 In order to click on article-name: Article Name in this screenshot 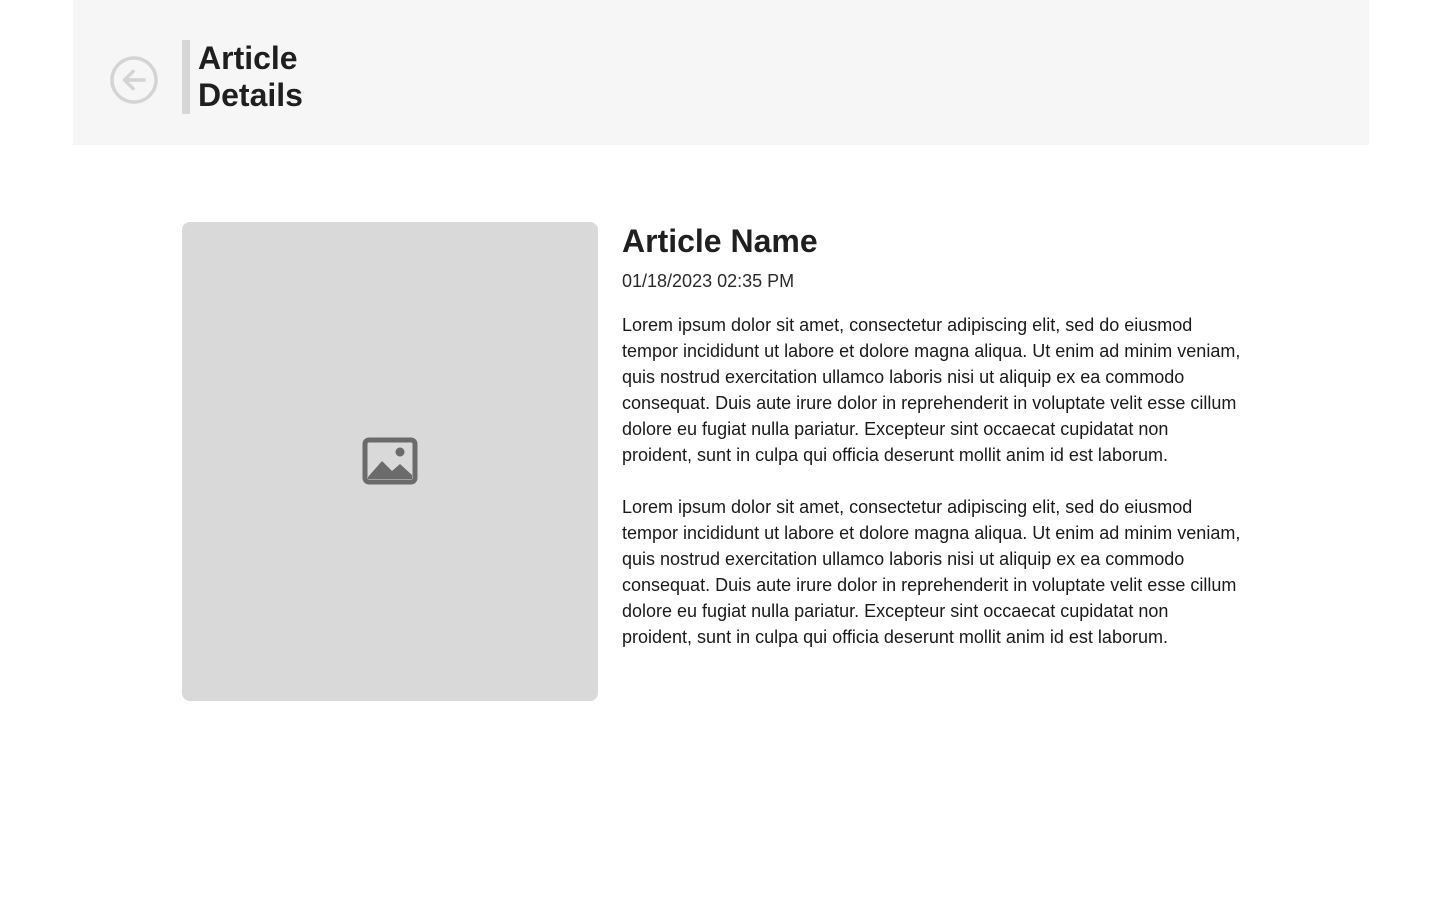, I will do `click(720, 241)`.